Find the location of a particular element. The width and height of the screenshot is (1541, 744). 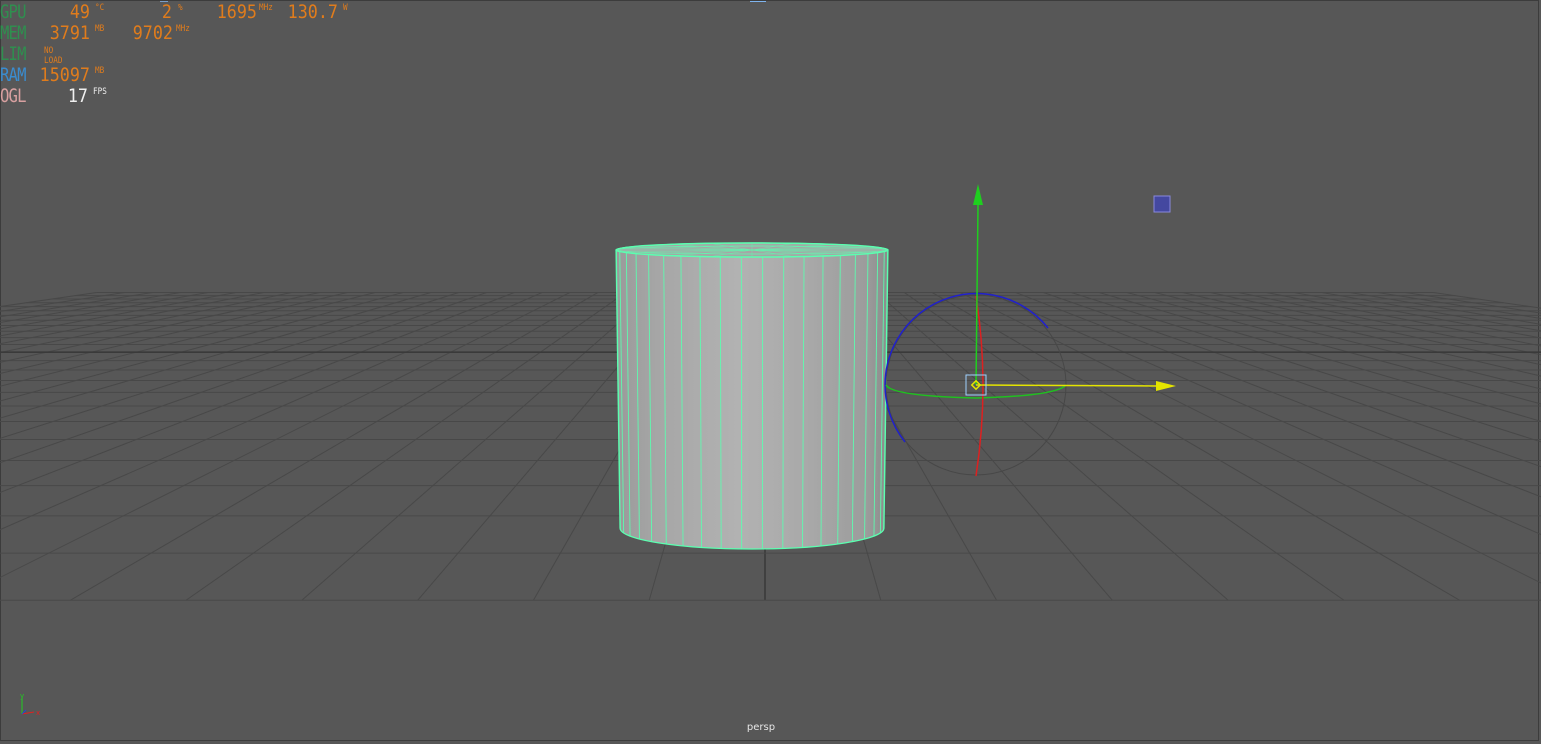

gpu-power-unit: W is located at coordinates (345, 8).